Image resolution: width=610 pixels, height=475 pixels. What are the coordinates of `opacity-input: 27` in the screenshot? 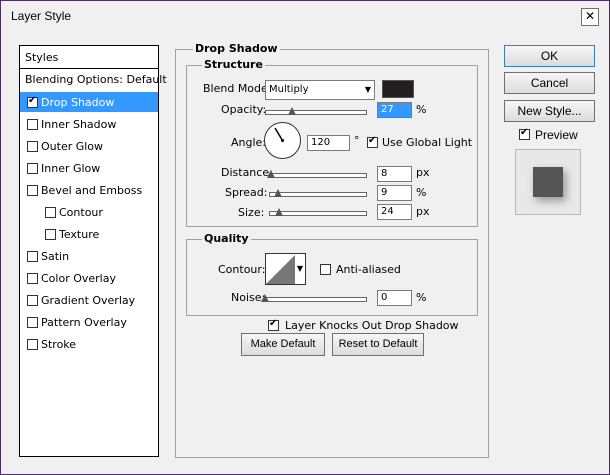 It's located at (394, 110).